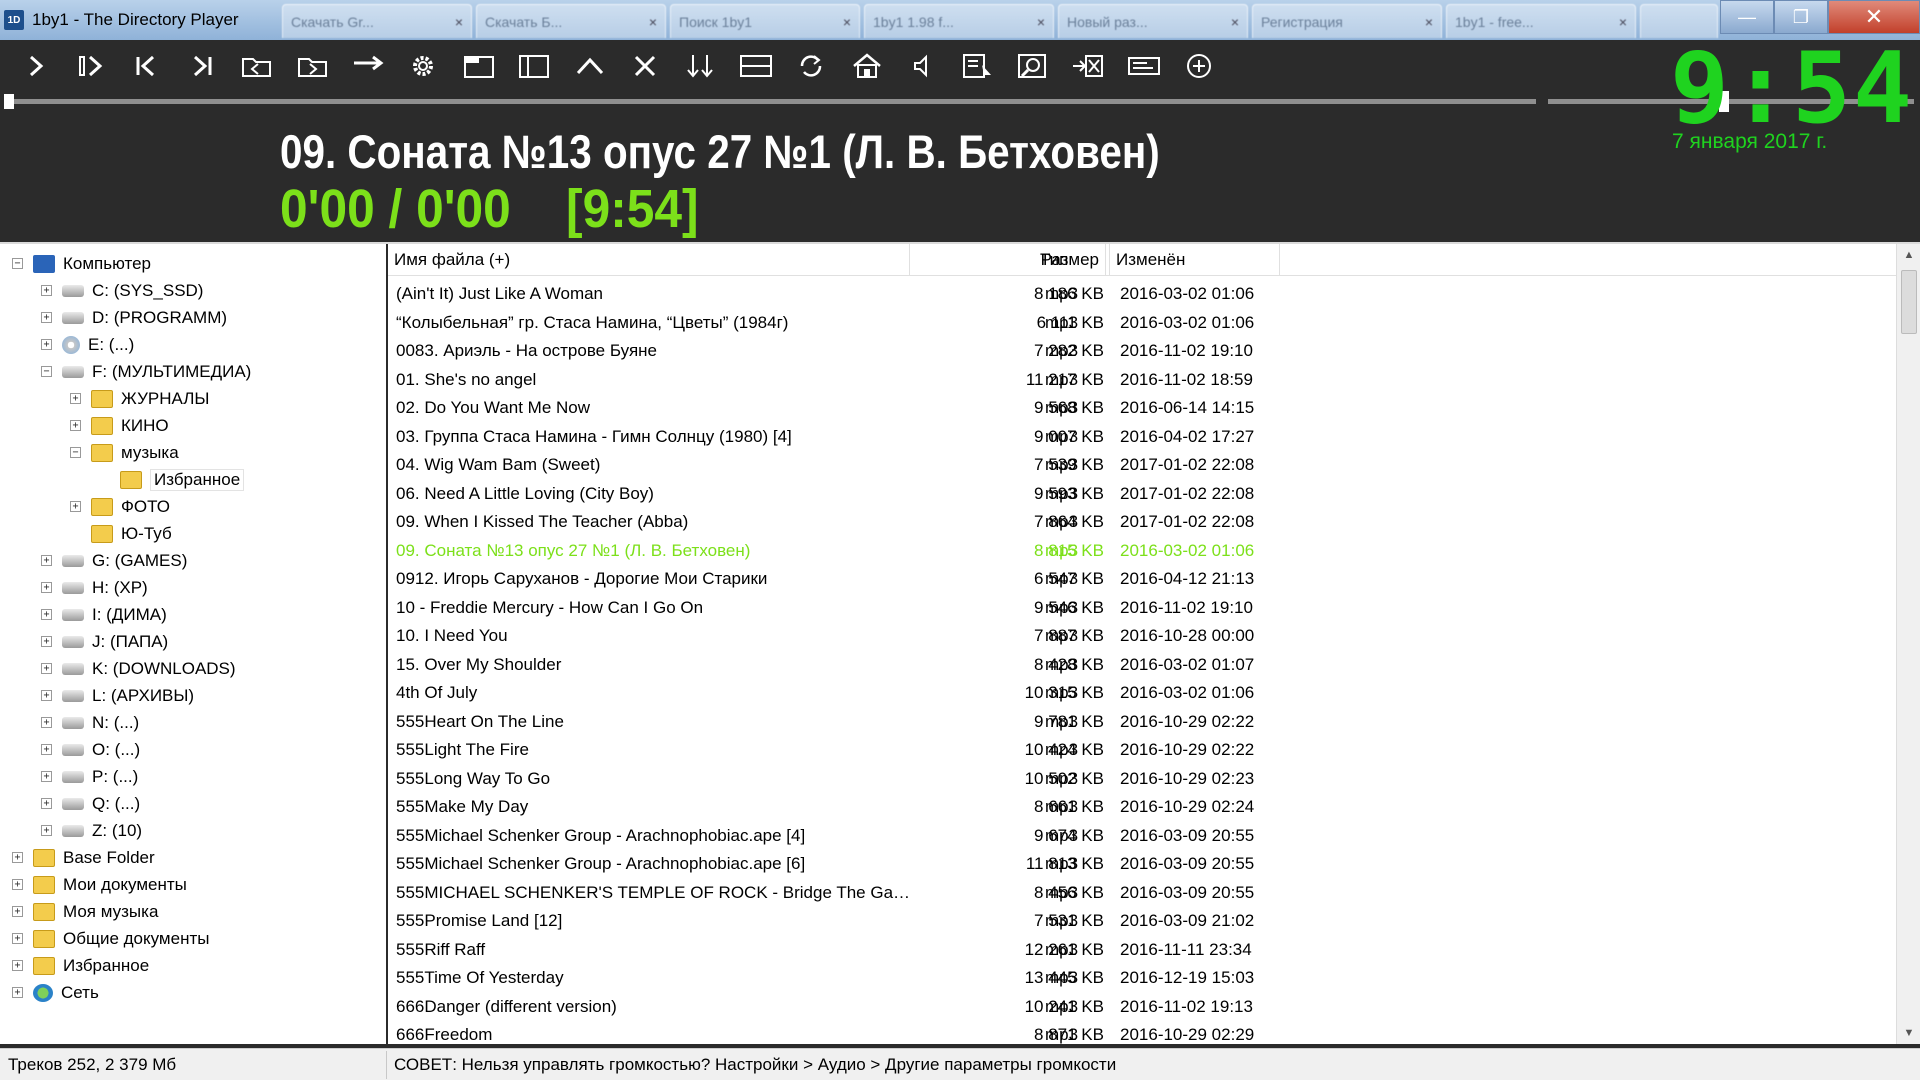 The height and width of the screenshot is (1080, 1920). I want to click on home-button, so click(866, 66).